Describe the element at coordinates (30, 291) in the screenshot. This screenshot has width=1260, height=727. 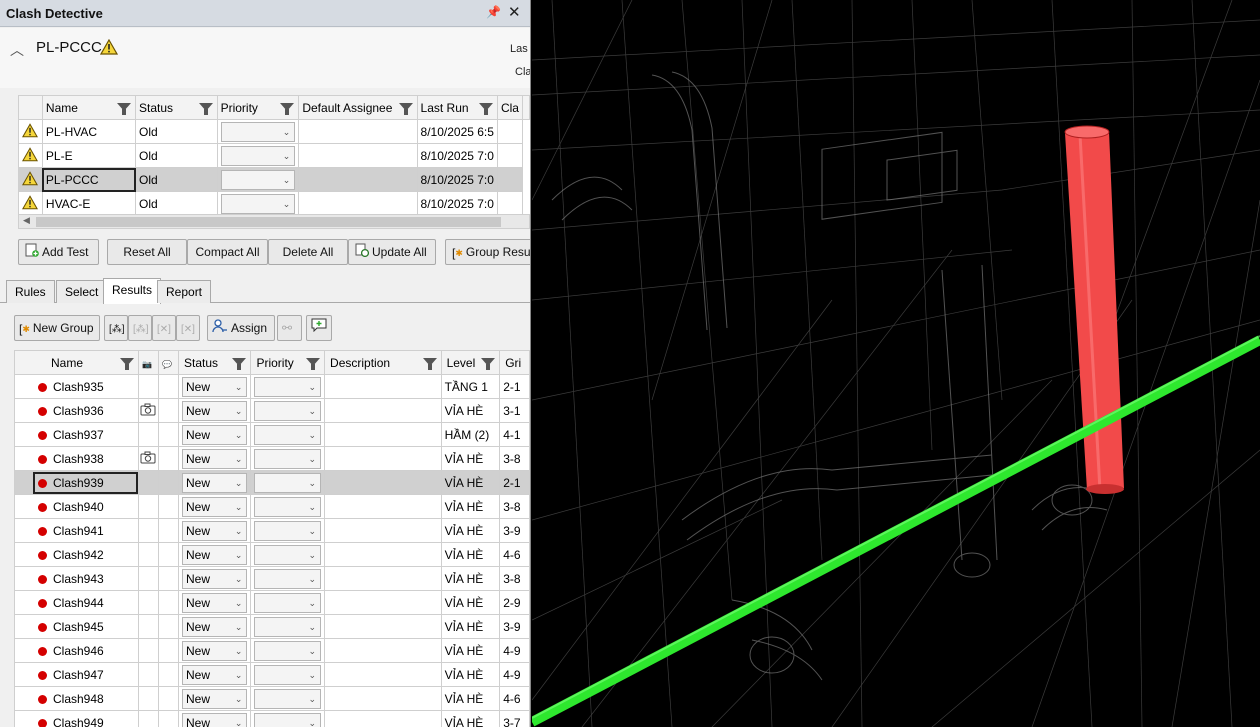
I see `tab-rules: Rules` at that location.